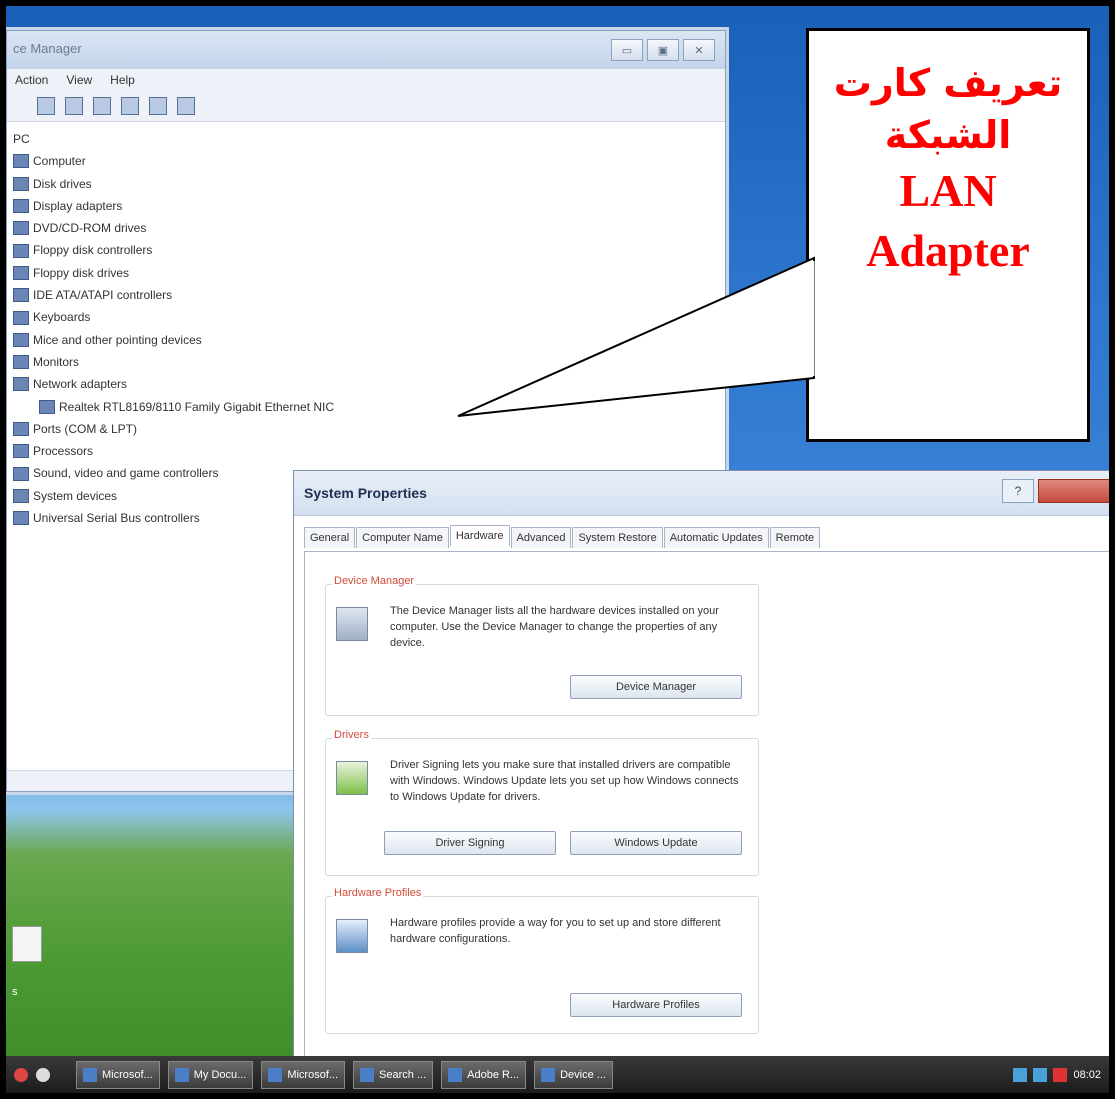  I want to click on tab-automatic-updates: Automatic Updates, so click(716, 537).